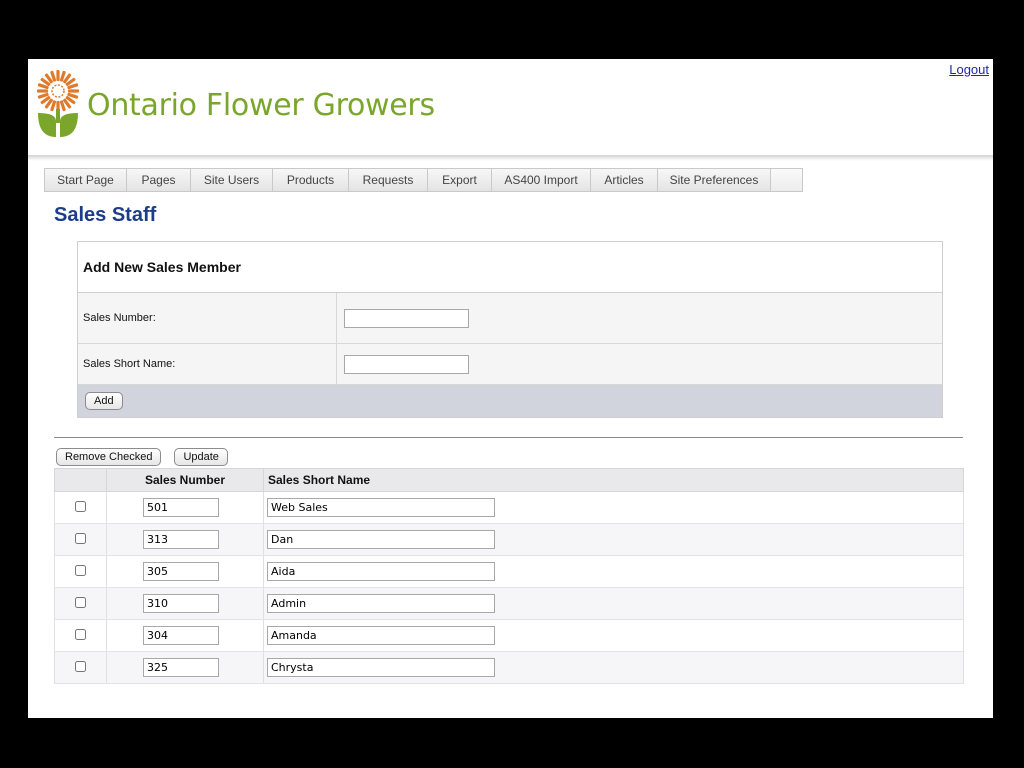 The width and height of the screenshot is (1024, 768). I want to click on sales-number-input, so click(406, 318).